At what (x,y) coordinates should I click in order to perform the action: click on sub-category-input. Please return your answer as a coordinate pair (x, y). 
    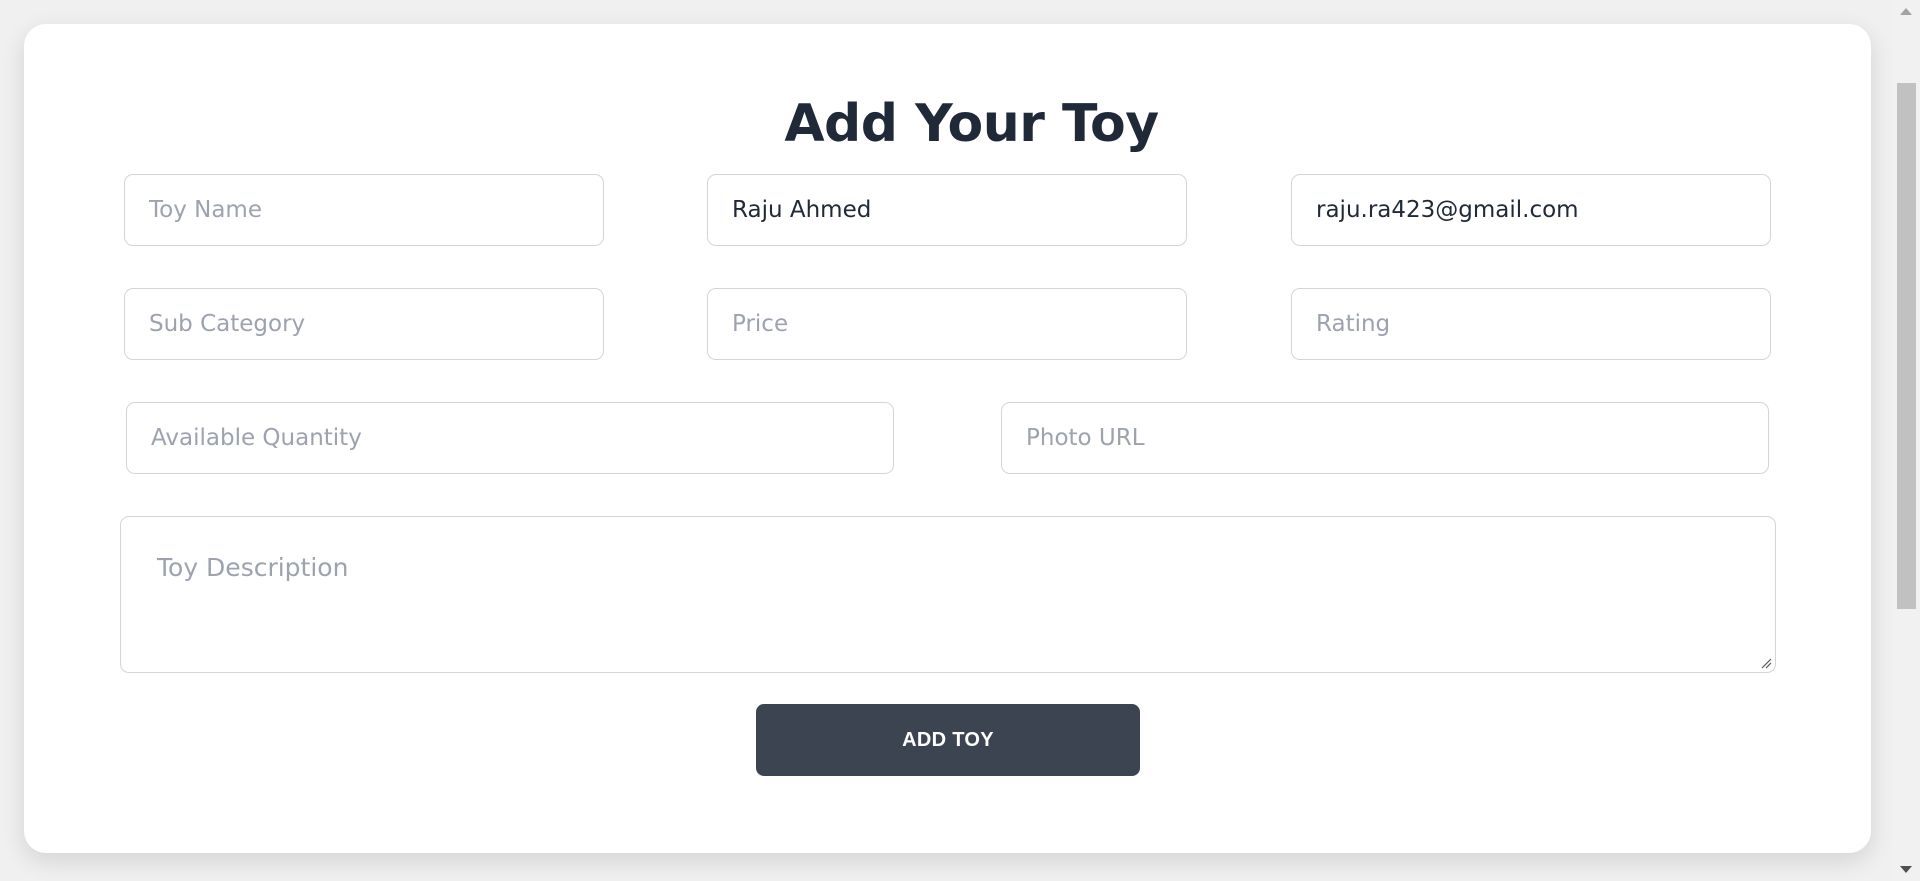
    Looking at the image, I should click on (364, 324).